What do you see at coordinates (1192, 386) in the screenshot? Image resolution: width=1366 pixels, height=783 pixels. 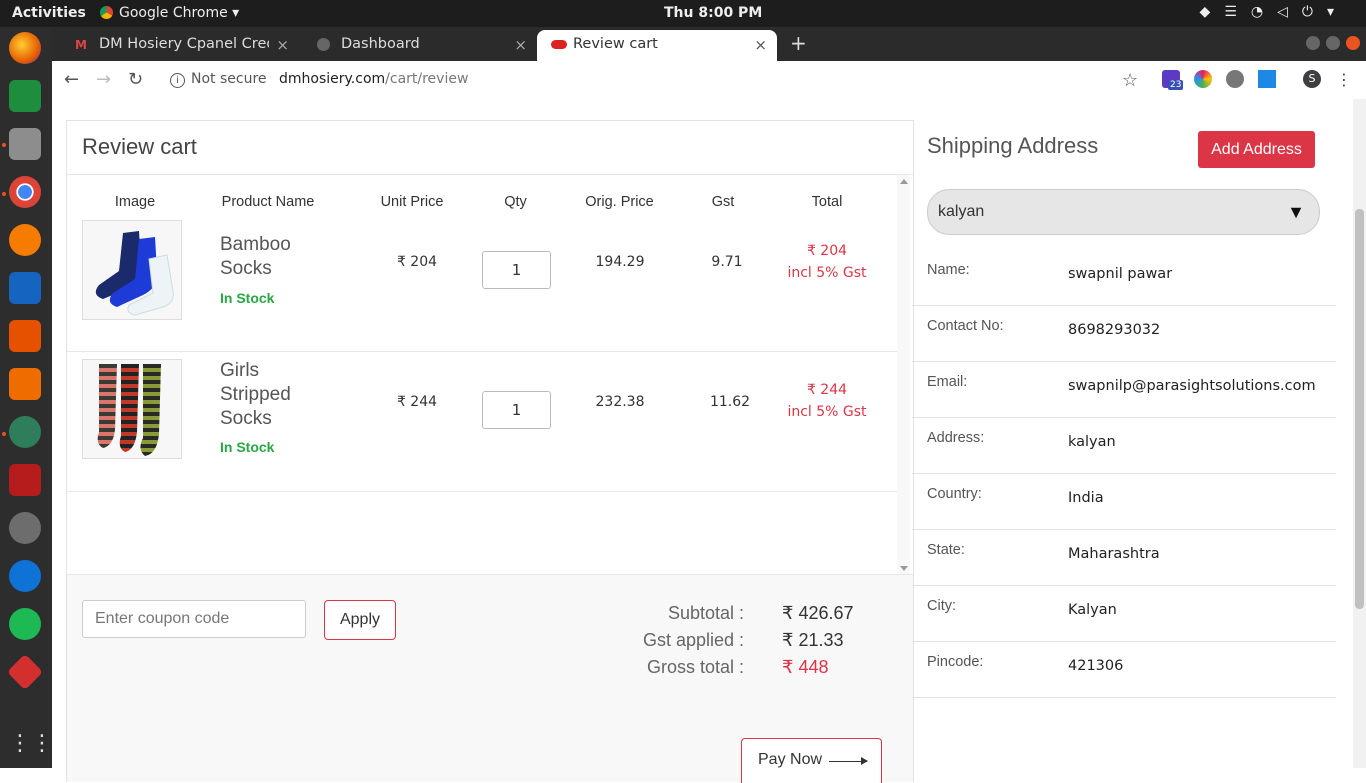 I see `field-value: swapnilp@parasightsolutions.com` at bounding box center [1192, 386].